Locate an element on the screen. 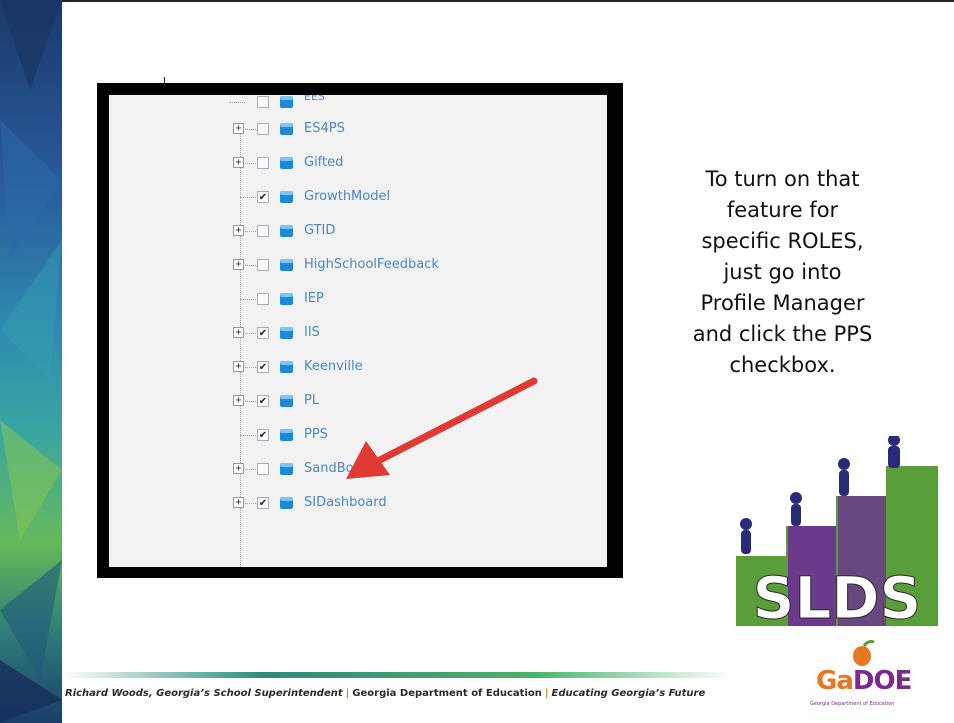  tree-item-label: ES4PS is located at coordinates (324, 128).